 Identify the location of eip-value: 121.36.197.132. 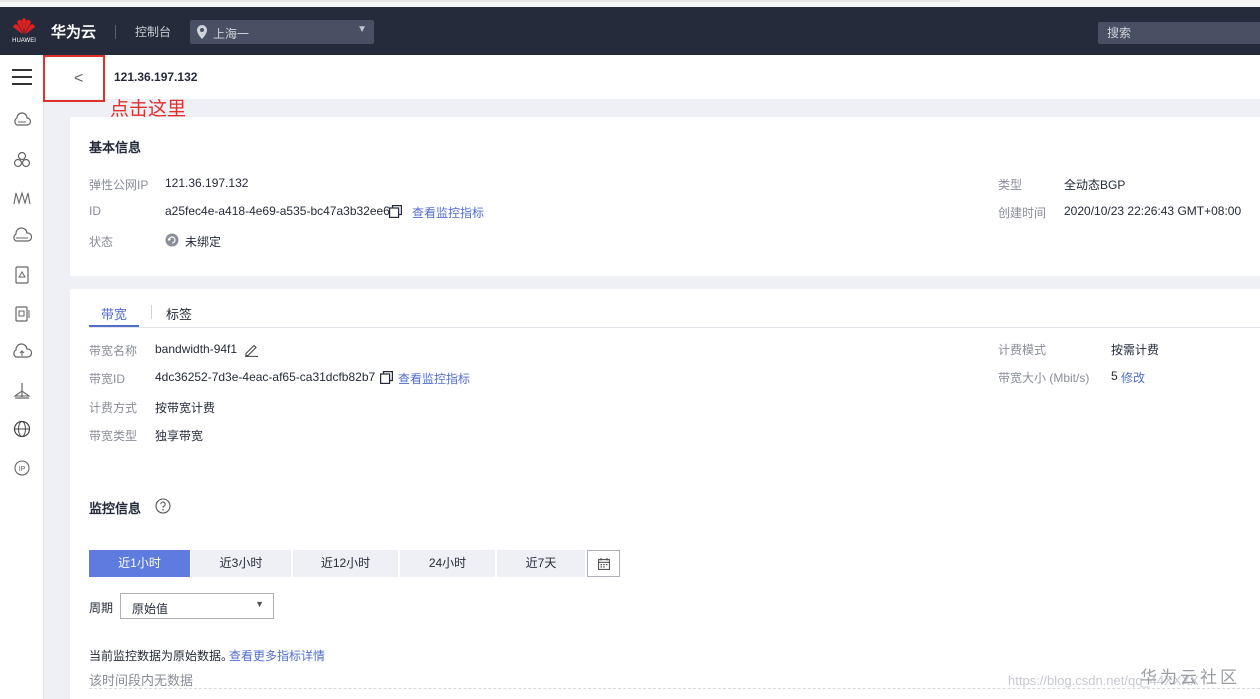
(207, 183).